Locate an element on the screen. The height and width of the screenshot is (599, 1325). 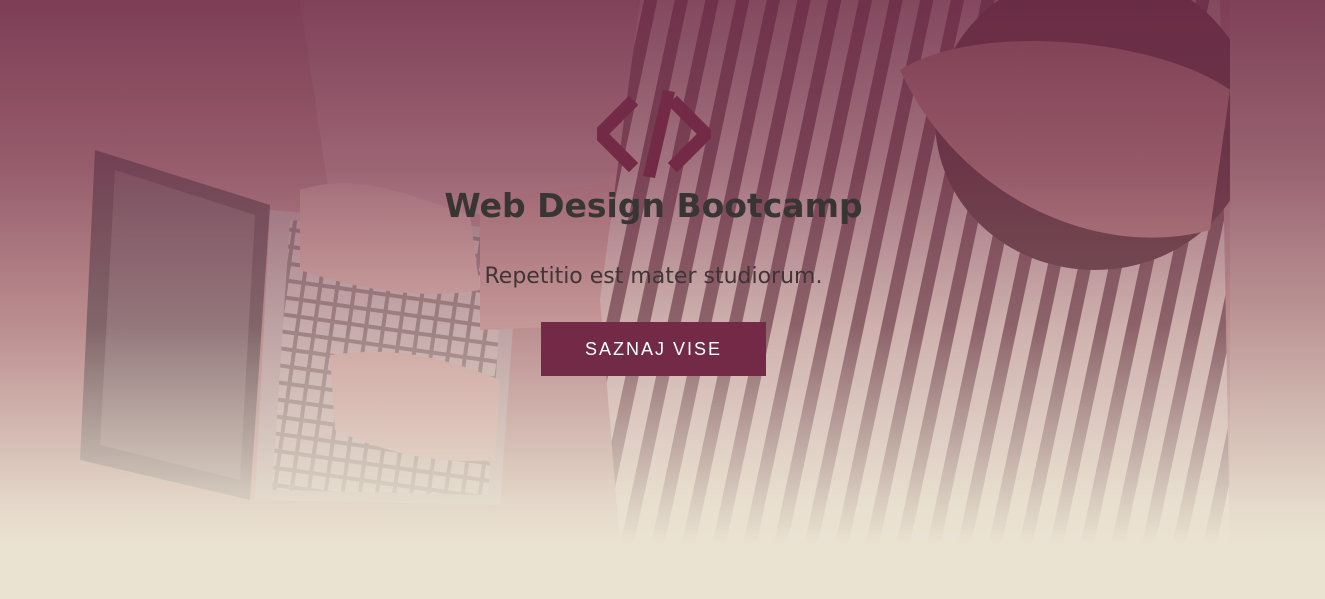
code-brackets-icon is located at coordinates (654, 134).